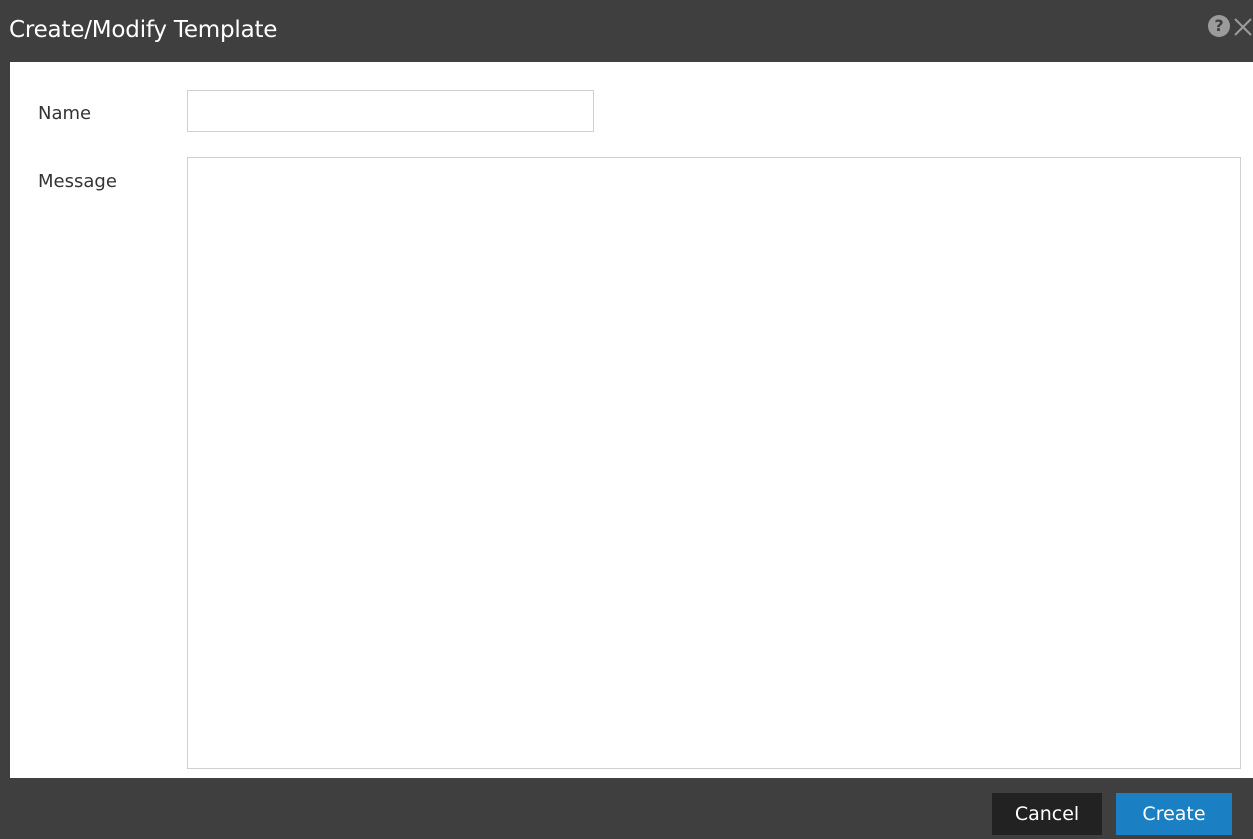 The width and height of the screenshot is (1253, 839). Describe the element at coordinates (1174, 814) in the screenshot. I see `create-button: Create` at that location.